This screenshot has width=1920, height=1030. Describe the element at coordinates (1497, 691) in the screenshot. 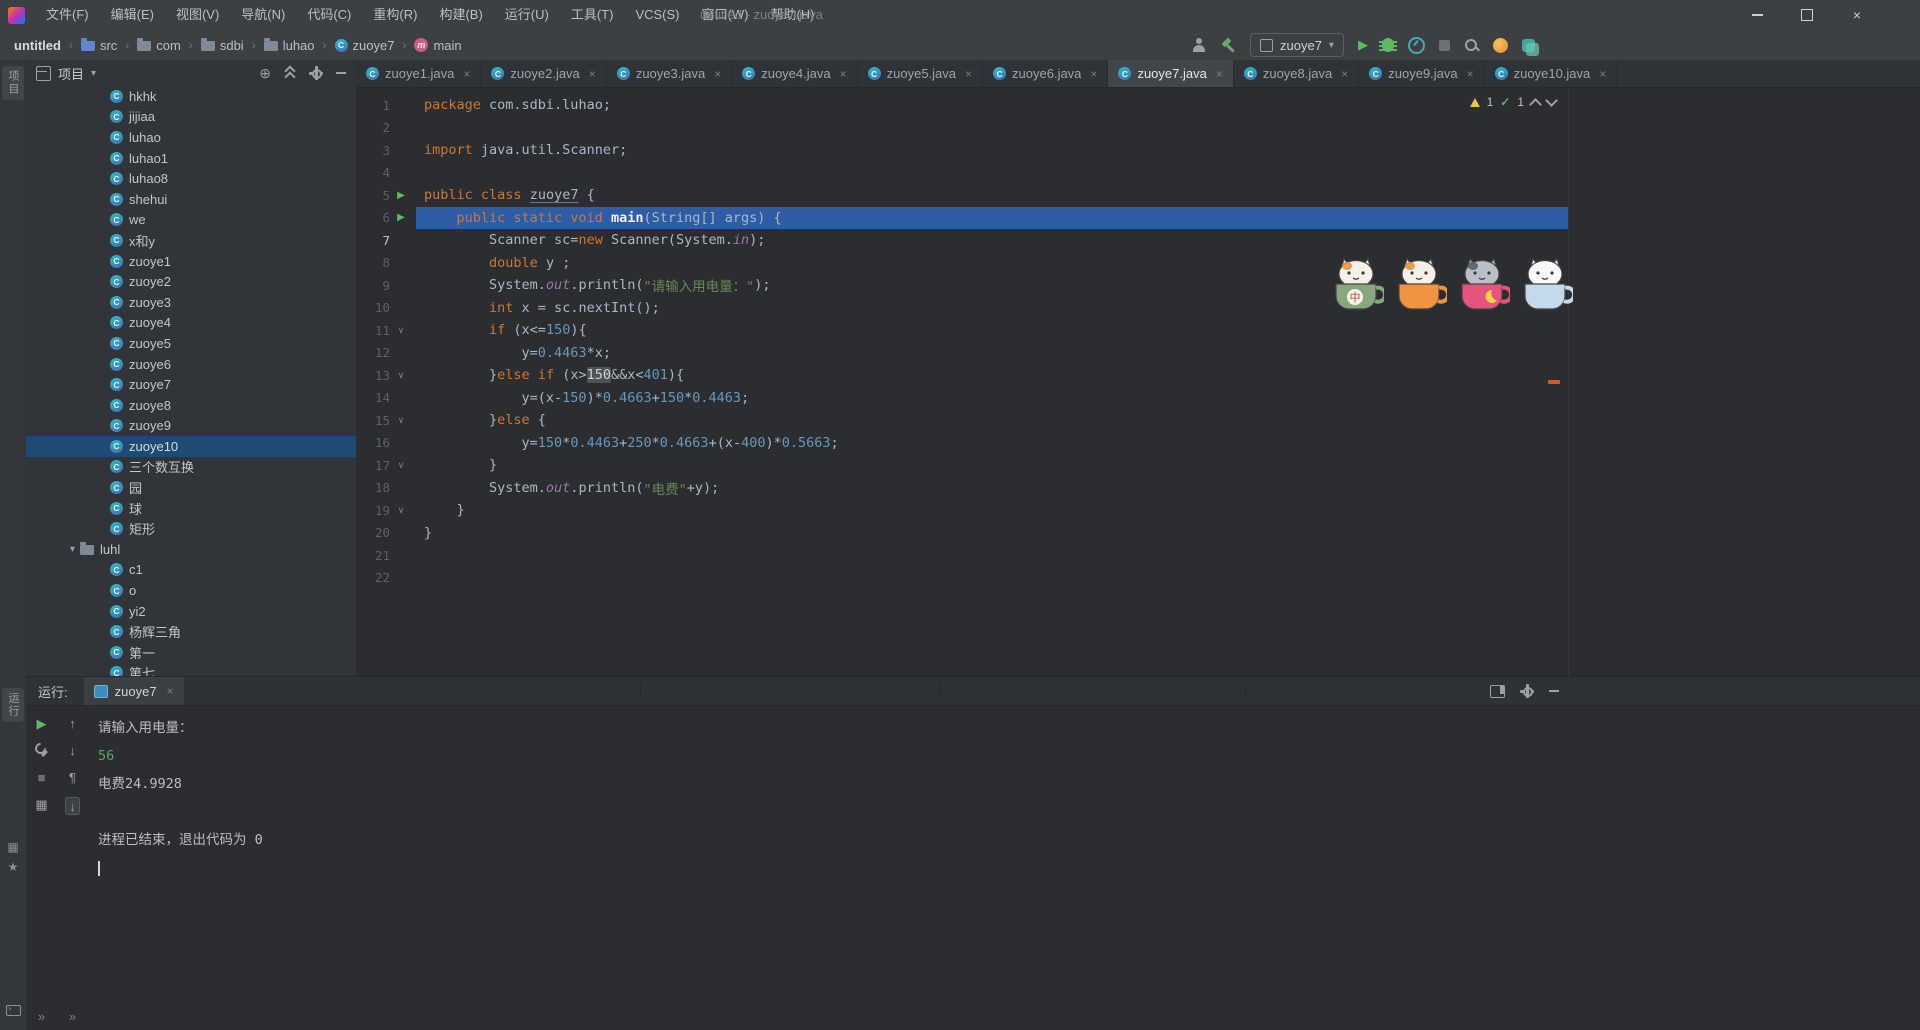

I see `layout-icon` at that location.